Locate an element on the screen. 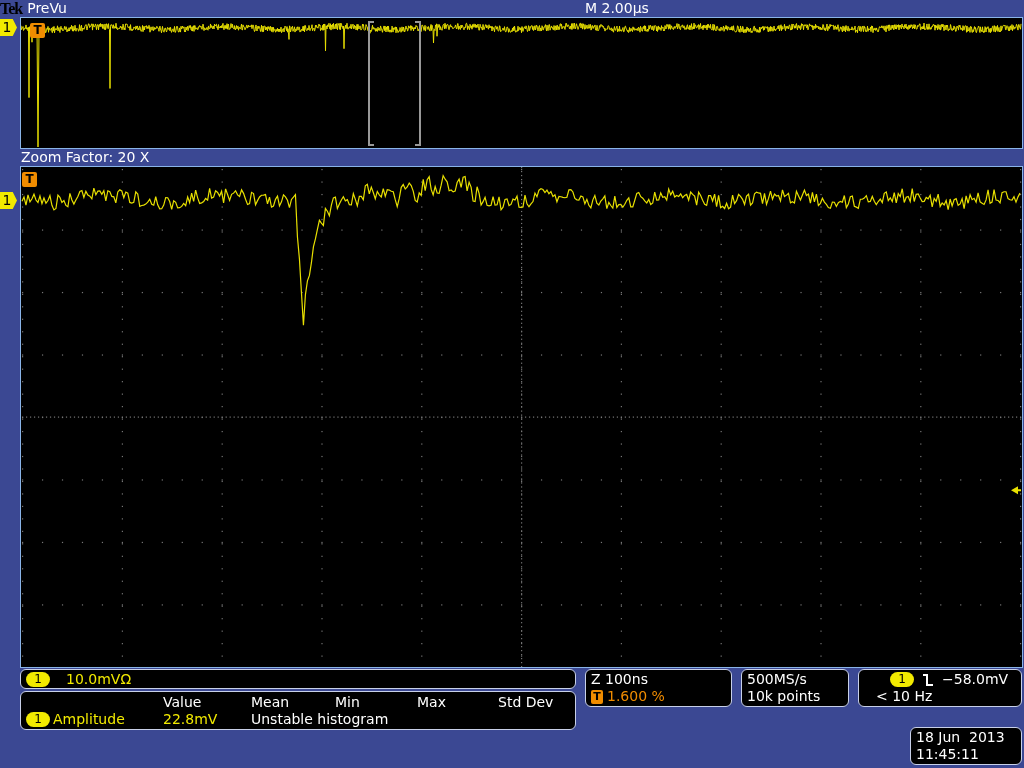 This screenshot has height=768, width=1024. column-header: Mean is located at coordinates (271, 701).